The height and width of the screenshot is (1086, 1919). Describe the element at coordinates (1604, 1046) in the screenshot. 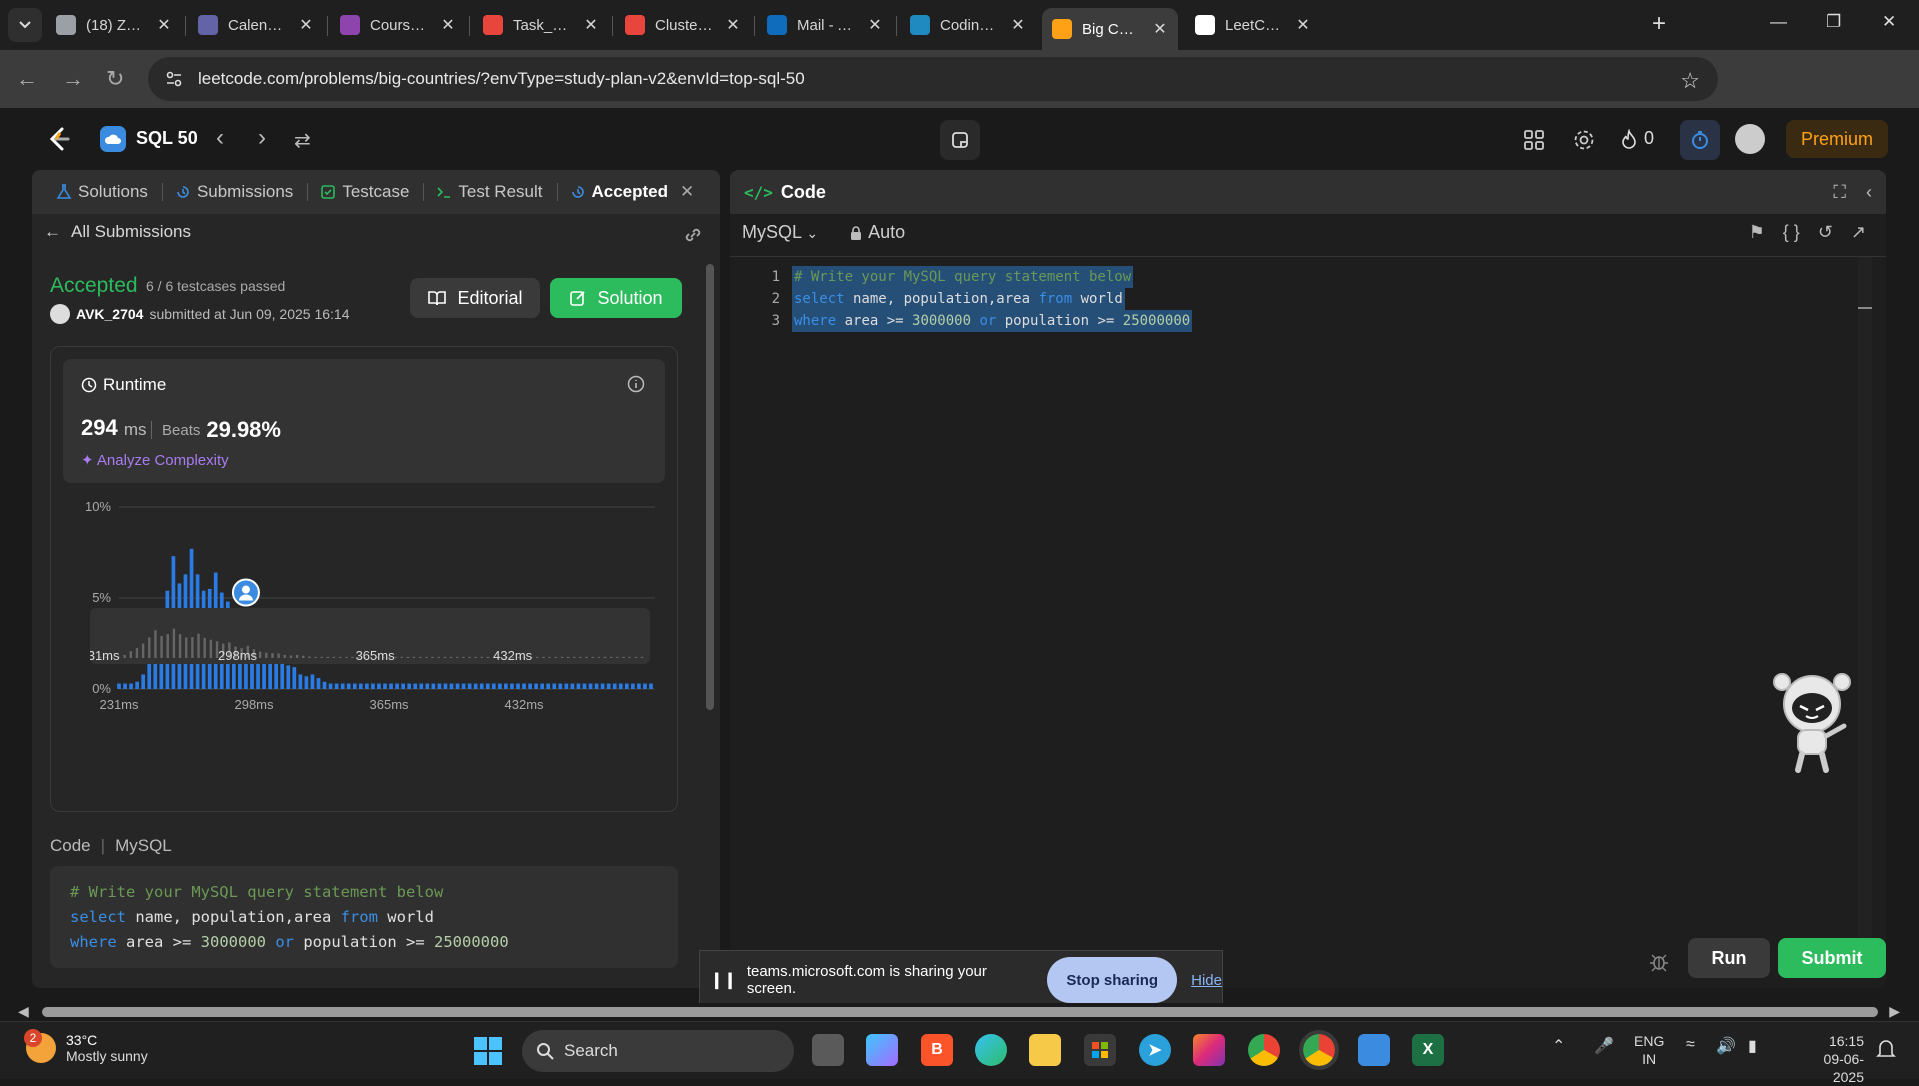

I see `microphone-icon: 🎤` at that location.